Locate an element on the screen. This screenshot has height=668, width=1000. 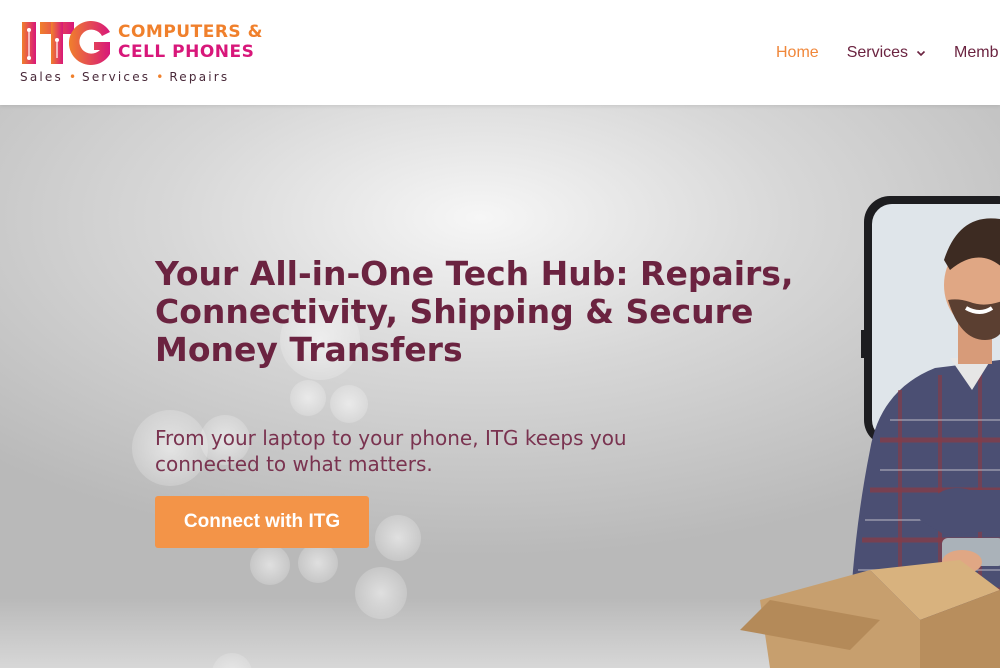
itg-logo-icon is located at coordinates (66, 43).